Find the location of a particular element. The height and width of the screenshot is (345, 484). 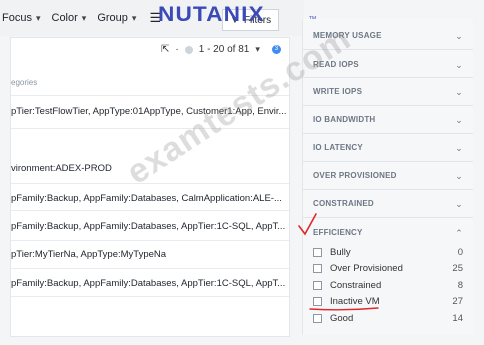

filter-section-efficiency: EFFICIENCY ⌃ is located at coordinates (388, 233).